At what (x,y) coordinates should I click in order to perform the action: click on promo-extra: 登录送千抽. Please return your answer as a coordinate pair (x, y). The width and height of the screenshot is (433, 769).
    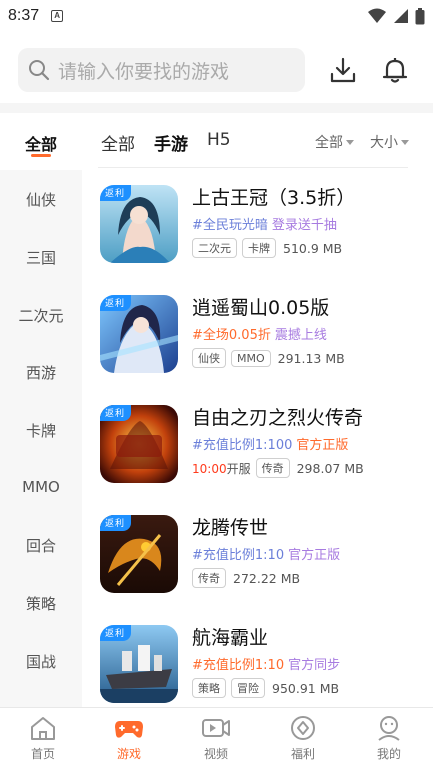
    Looking at the image, I should click on (304, 225).